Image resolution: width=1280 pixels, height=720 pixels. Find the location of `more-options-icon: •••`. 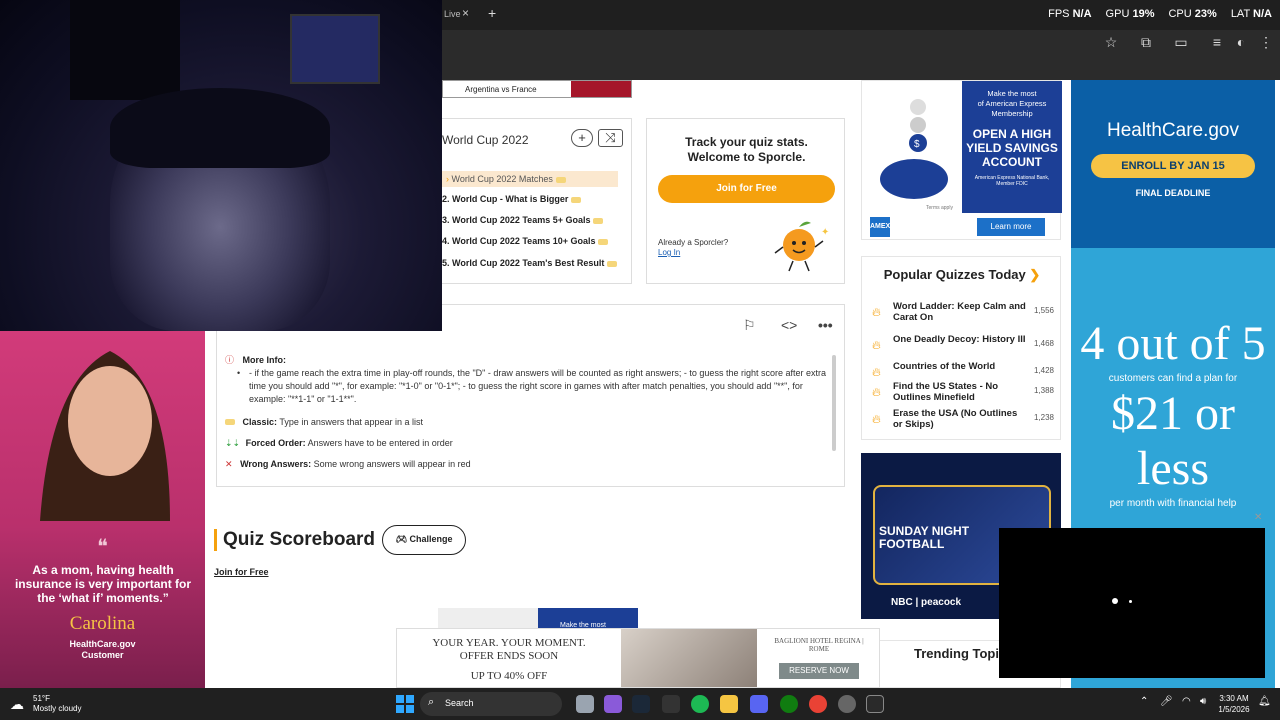

more-options-icon: ••• is located at coordinates (825, 325).